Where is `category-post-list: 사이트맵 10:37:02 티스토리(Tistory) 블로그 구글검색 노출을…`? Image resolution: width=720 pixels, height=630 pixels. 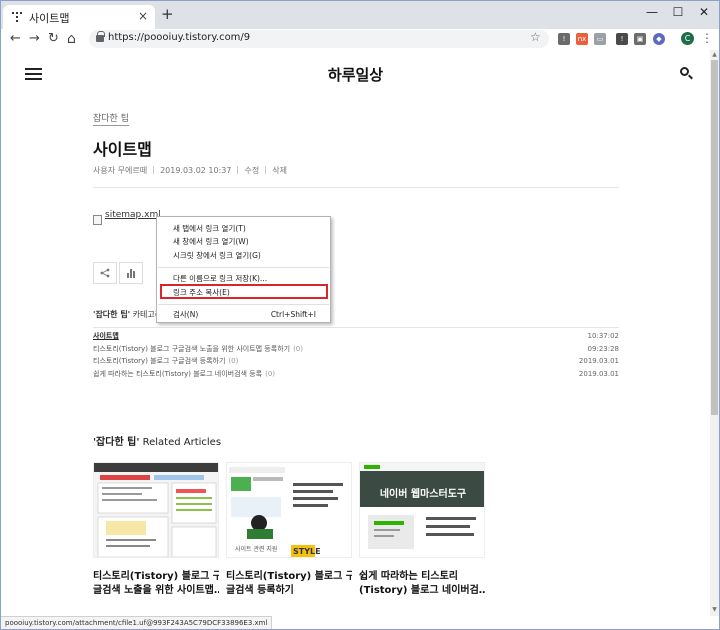 category-post-list: 사이트맵 10:37:02 티스토리(Tistory) 블로그 구글검색 노출을… is located at coordinates (356, 355).